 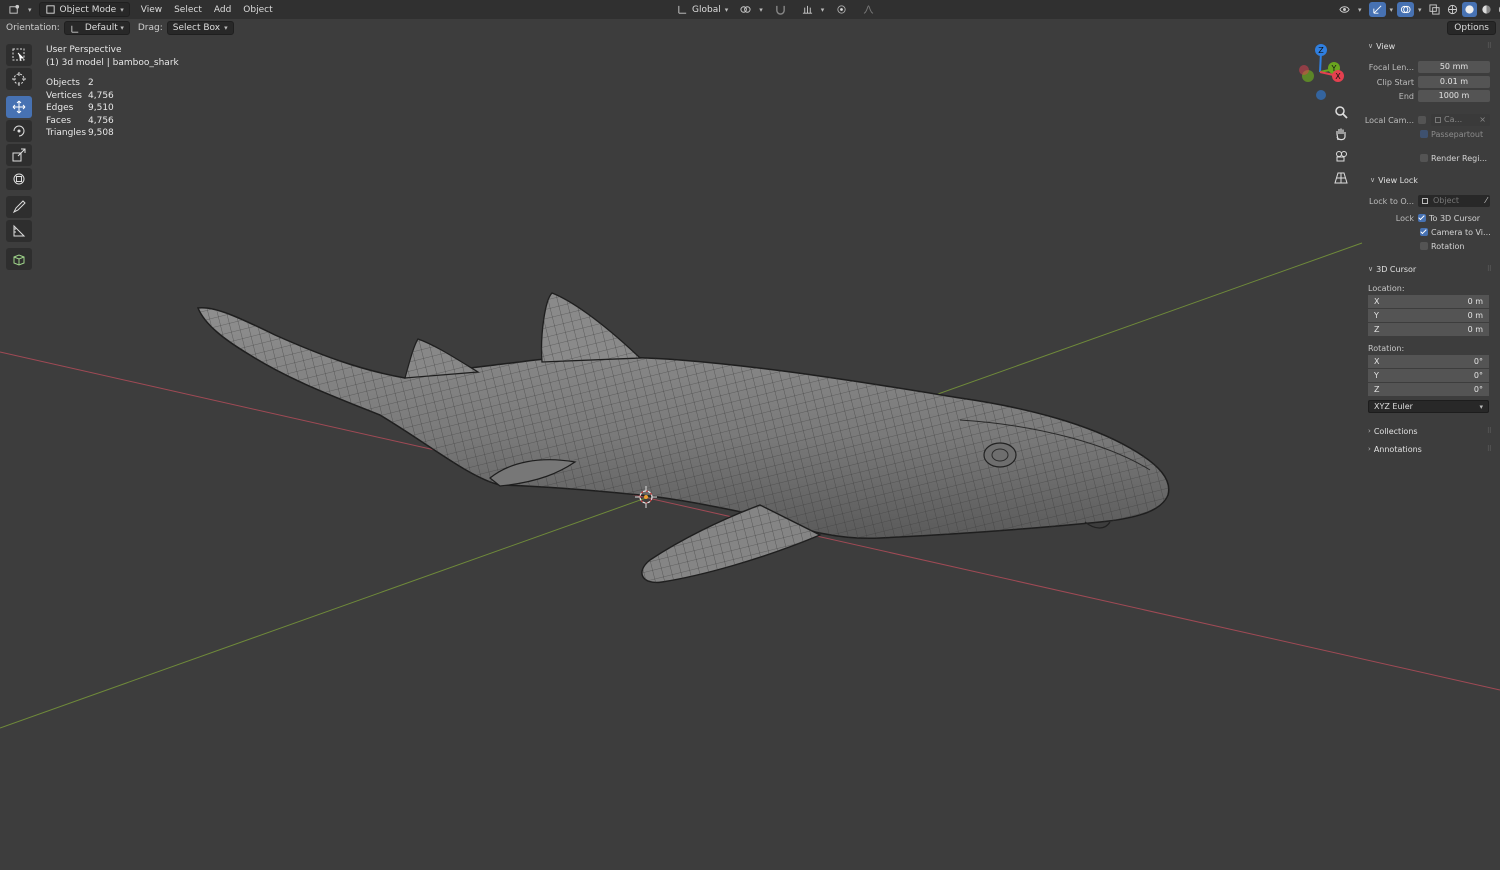 I want to click on stat-row: Edges 9,510, so click(x=80, y=108).